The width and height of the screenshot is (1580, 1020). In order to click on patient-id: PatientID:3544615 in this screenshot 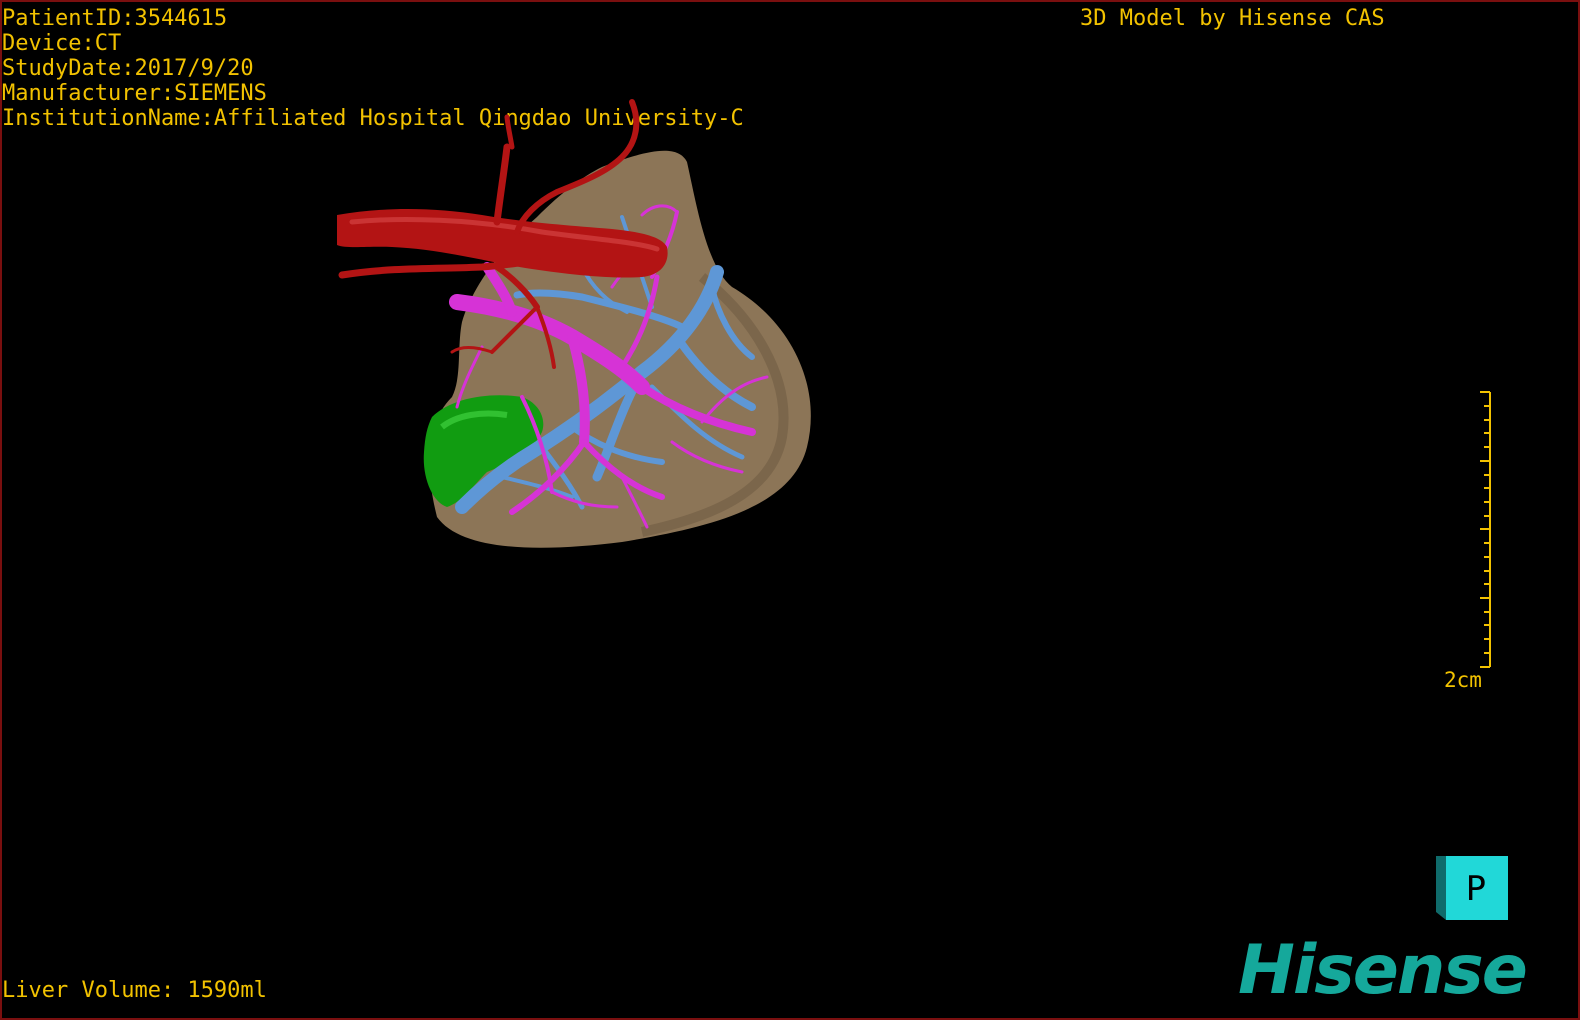, I will do `click(115, 18)`.